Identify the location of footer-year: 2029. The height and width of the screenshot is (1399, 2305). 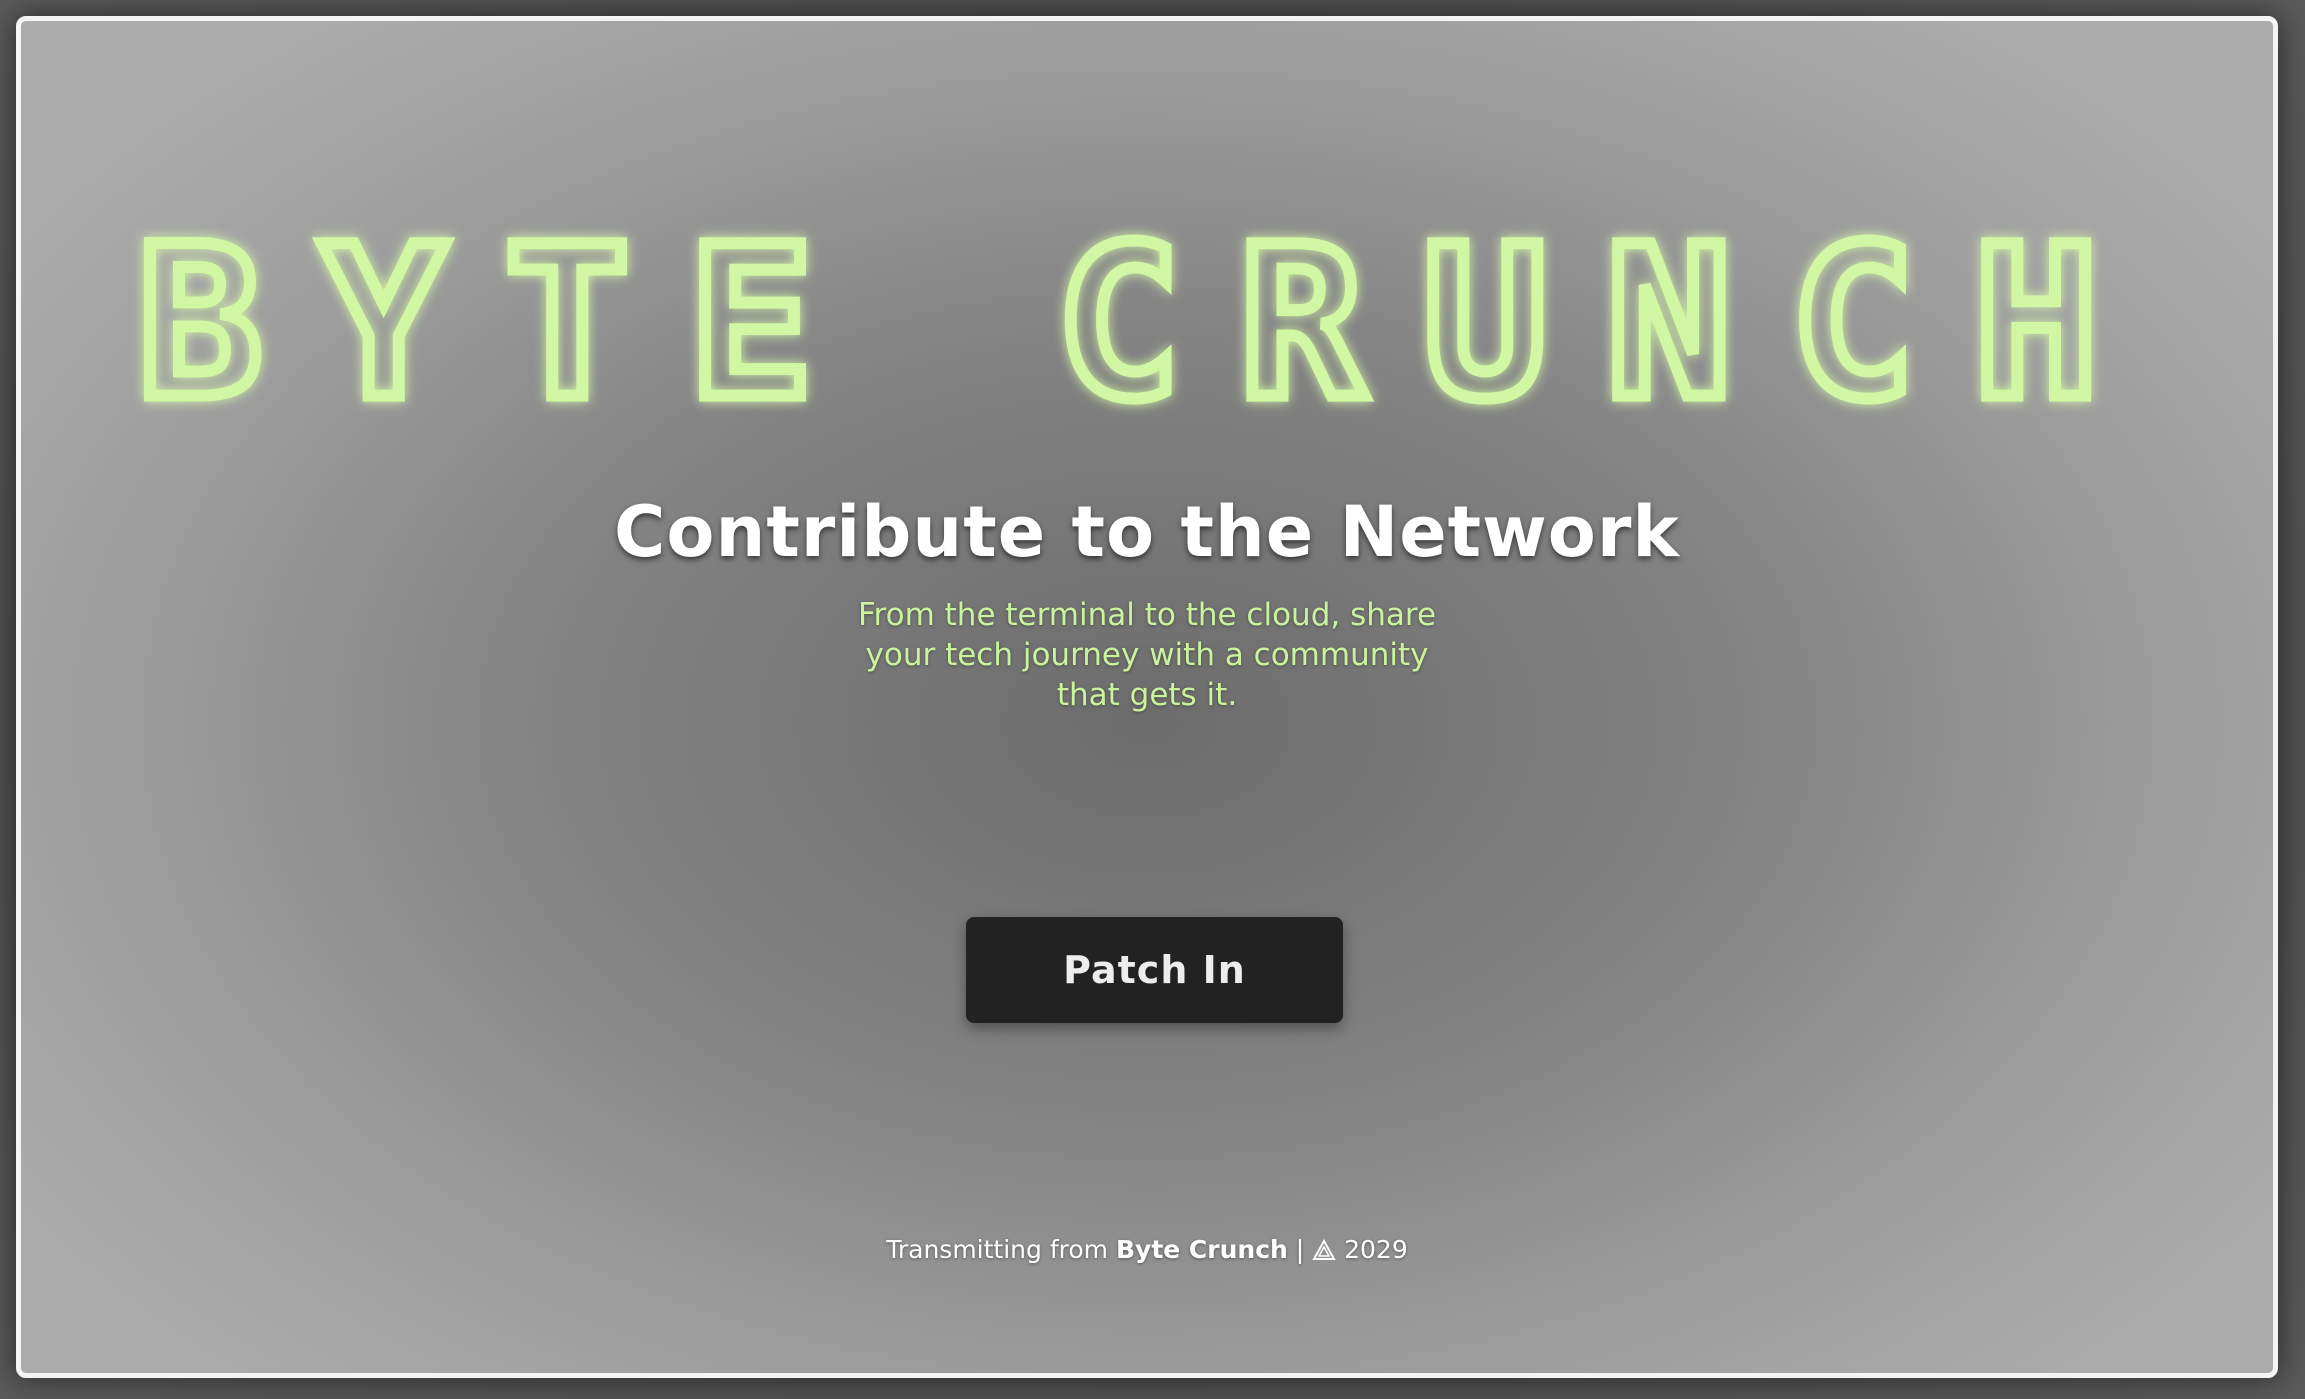
(1376, 1249).